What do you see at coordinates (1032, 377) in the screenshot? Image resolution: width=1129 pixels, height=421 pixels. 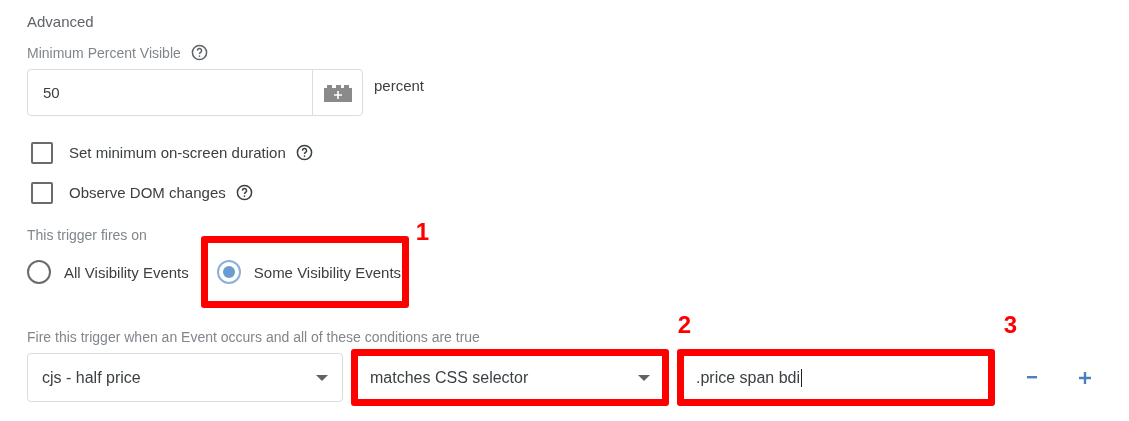 I see `minus-icon` at bounding box center [1032, 377].